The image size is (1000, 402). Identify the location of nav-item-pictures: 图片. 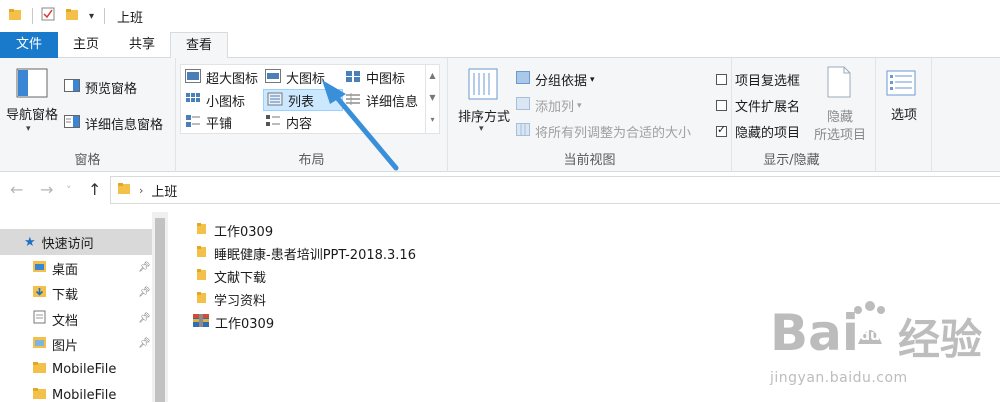
(55, 344).